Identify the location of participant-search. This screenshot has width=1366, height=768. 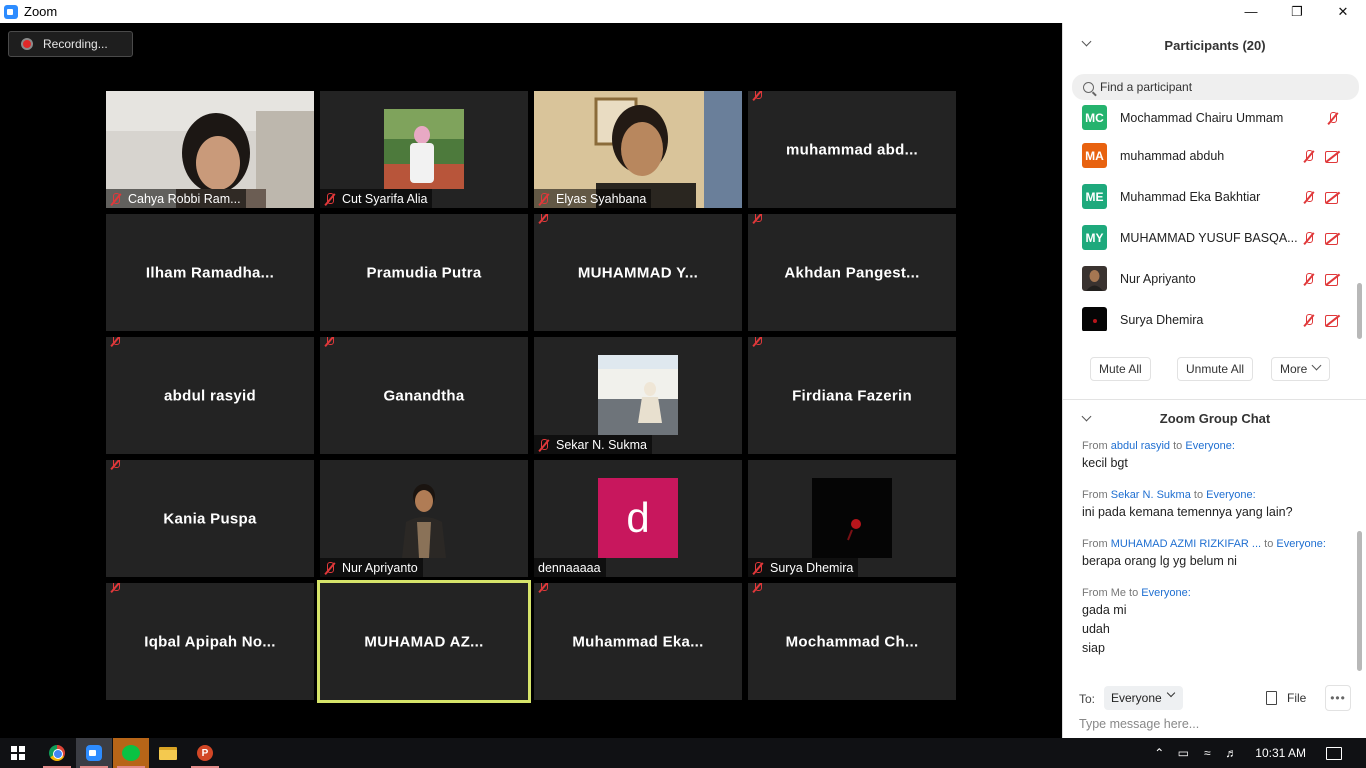
(1215, 87).